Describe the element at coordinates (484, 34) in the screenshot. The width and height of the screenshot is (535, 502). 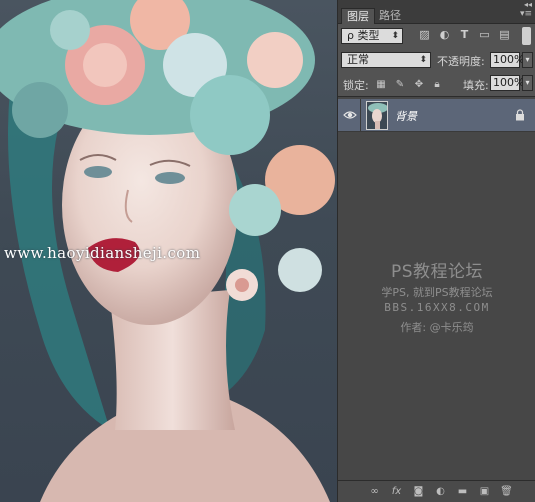
I see `filter-shape-layer-icon: ▭` at that location.